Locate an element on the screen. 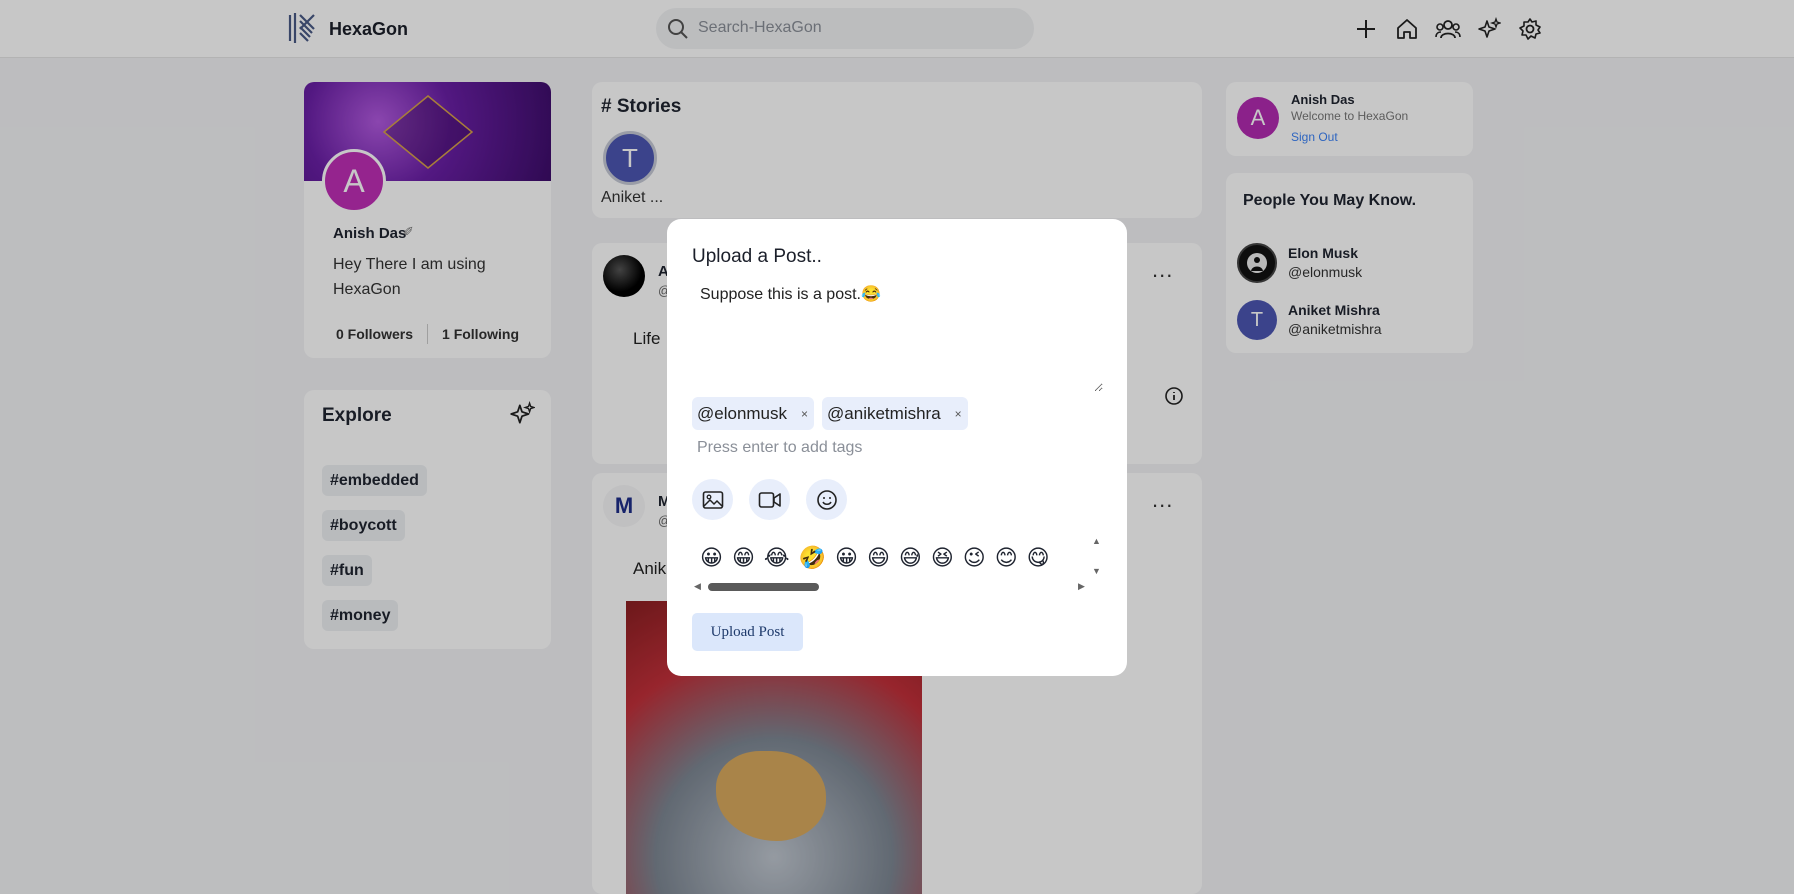 Image resolution: width=1794 pixels, height=894 pixels. post-text-input: Suppose this is a post.😂 is located at coordinates (897, 334).